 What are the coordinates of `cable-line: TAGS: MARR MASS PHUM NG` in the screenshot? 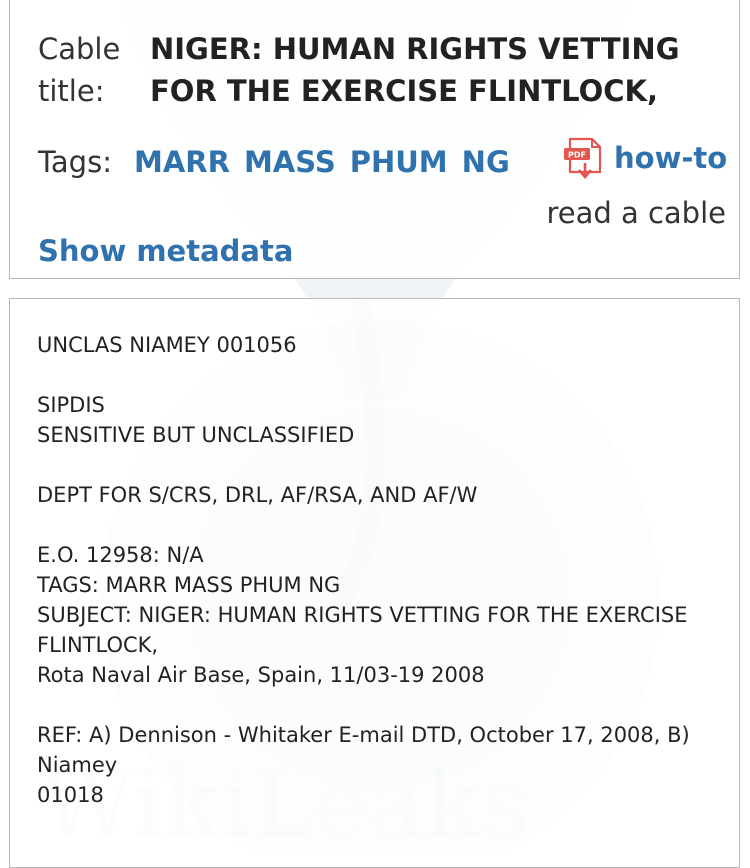 It's located at (189, 585).